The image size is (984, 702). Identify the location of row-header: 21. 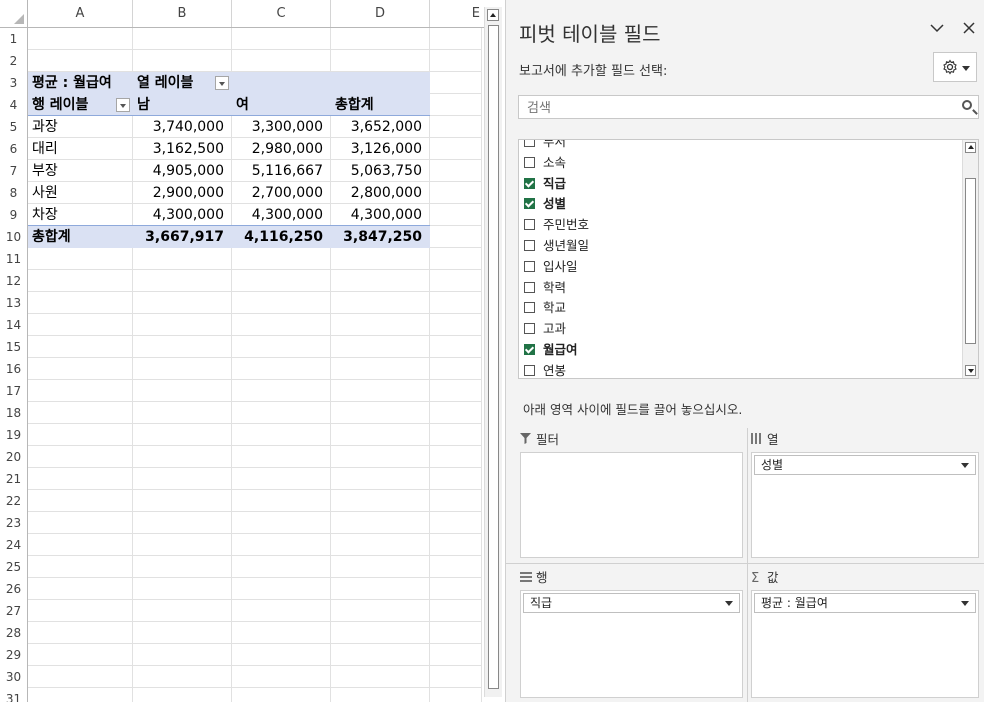
(14, 479).